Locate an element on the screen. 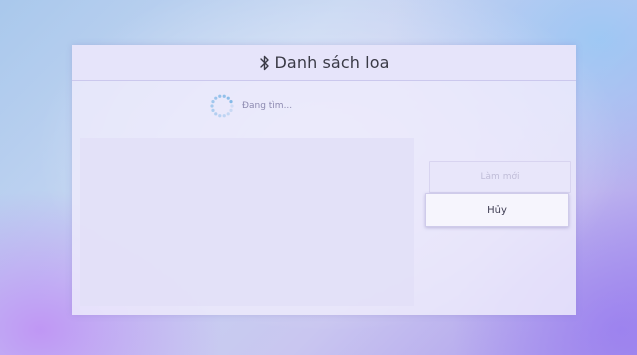 The width and height of the screenshot is (637, 355). loading-spinner-icon is located at coordinates (222, 106).